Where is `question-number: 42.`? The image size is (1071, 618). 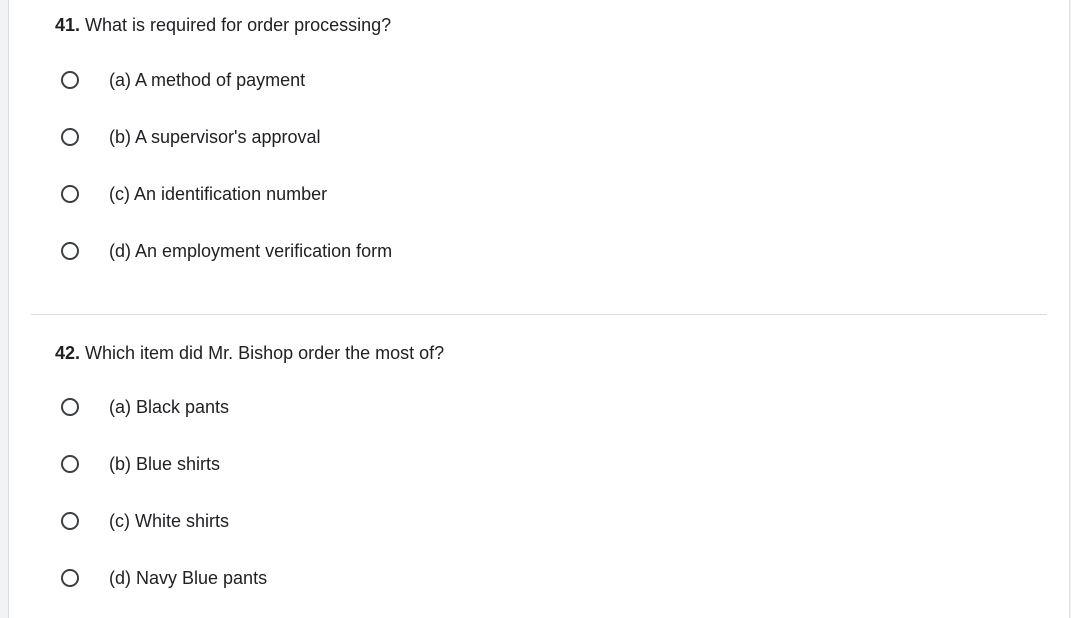
question-number: 42. is located at coordinates (68, 353).